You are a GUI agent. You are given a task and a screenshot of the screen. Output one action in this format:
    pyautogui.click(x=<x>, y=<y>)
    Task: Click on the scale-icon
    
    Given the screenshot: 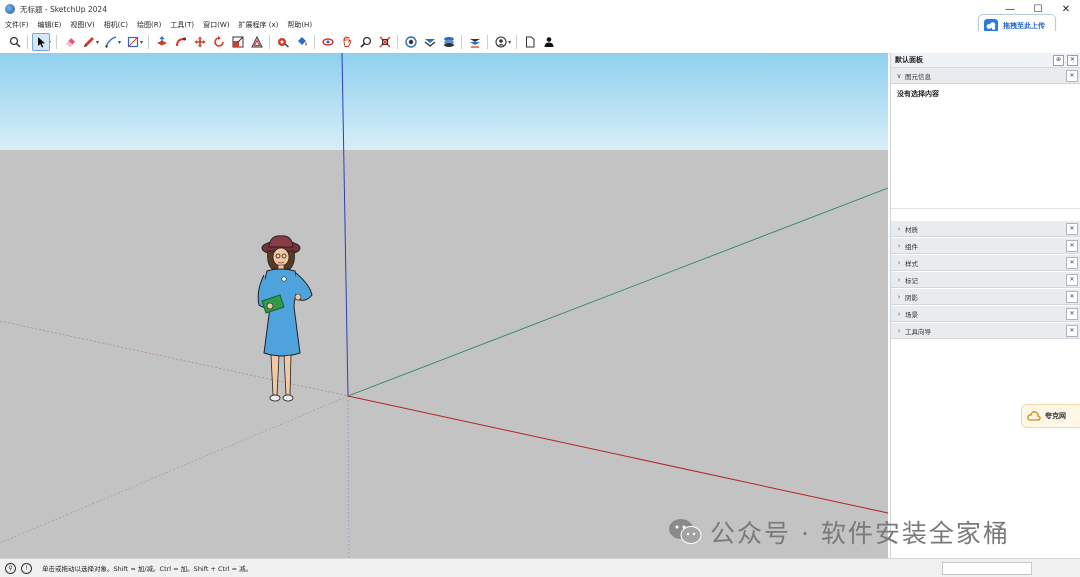 What is the action you would take?
    pyautogui.click(x=238, y=42)
    